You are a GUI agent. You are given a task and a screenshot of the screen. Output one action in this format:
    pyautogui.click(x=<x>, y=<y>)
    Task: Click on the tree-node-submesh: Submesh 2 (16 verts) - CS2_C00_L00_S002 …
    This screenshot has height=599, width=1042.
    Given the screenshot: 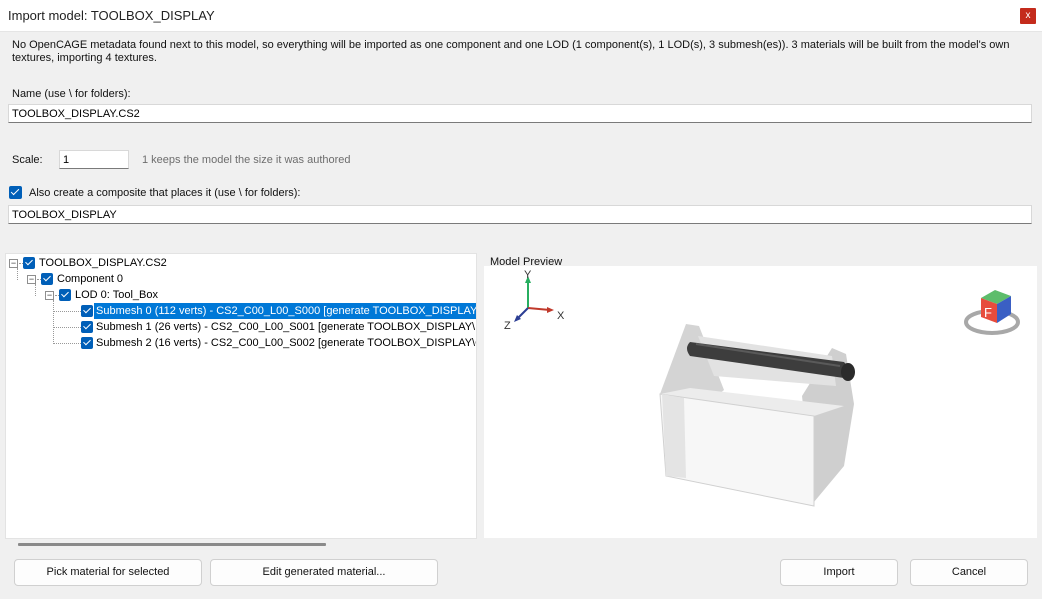 What is the action you would take?
    pyautogui.click(x=241, y=343)
    